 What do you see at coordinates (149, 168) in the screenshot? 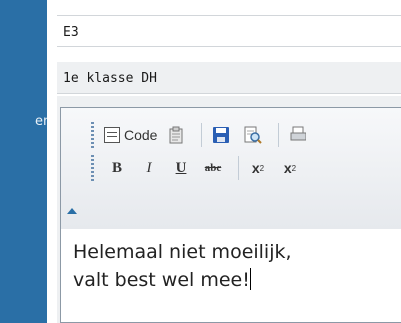
I see `italic-button: I` at bounding box center [149, 168].